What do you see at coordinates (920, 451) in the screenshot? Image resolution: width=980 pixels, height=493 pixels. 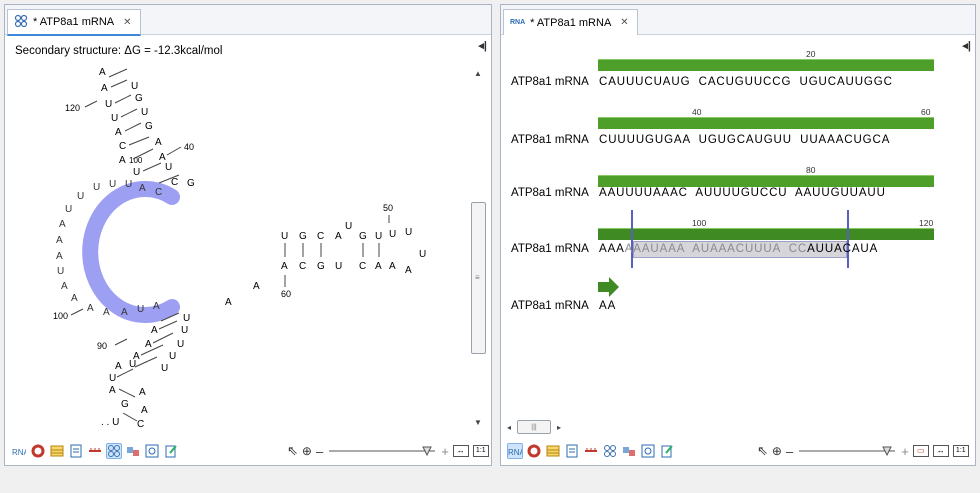 I see `fit-selection-icon: ▭` at bounding box center [920, 451].